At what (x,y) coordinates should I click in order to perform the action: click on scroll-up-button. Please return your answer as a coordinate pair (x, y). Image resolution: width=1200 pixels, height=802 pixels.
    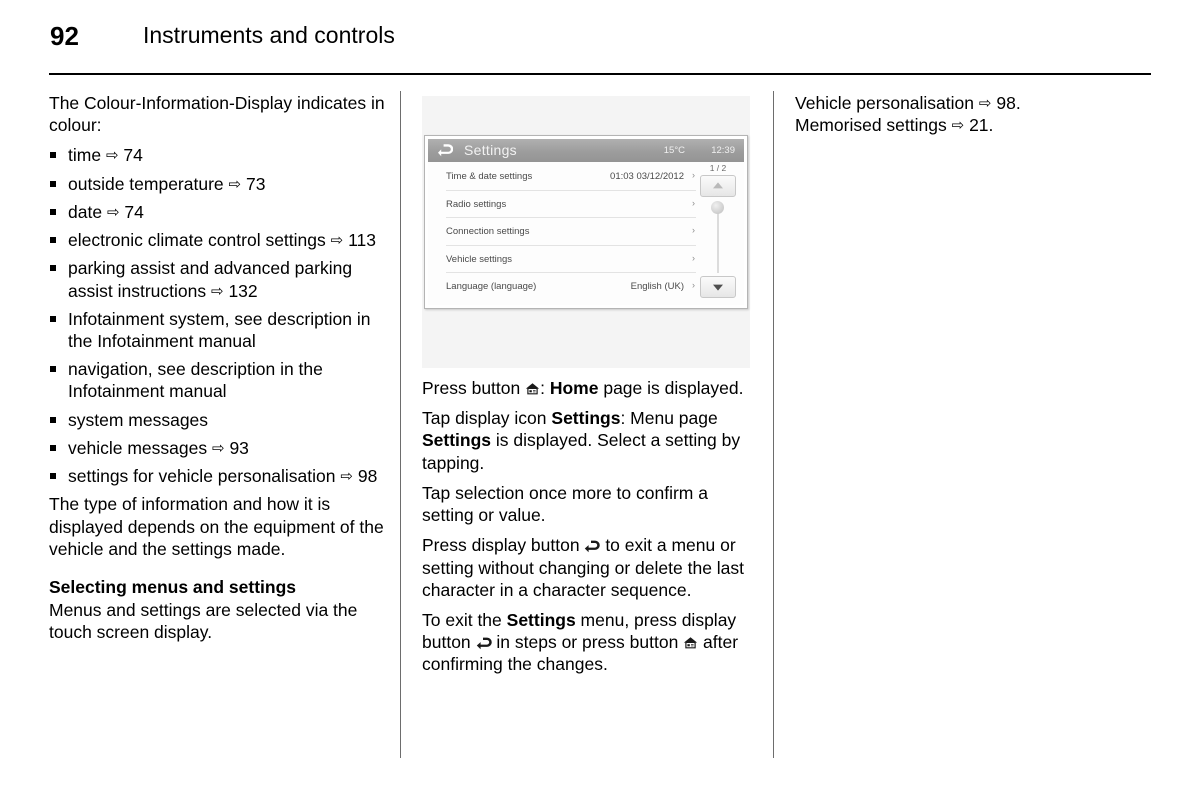
    Looking at the image, I should click on (718, 186).